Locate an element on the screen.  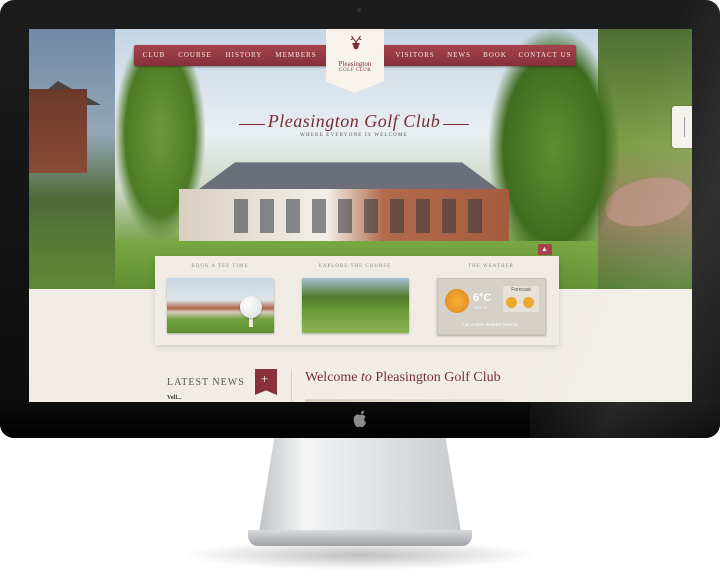
detailed-forecast-link: Get a more detailed forecast is located at coordinates (490, 325).